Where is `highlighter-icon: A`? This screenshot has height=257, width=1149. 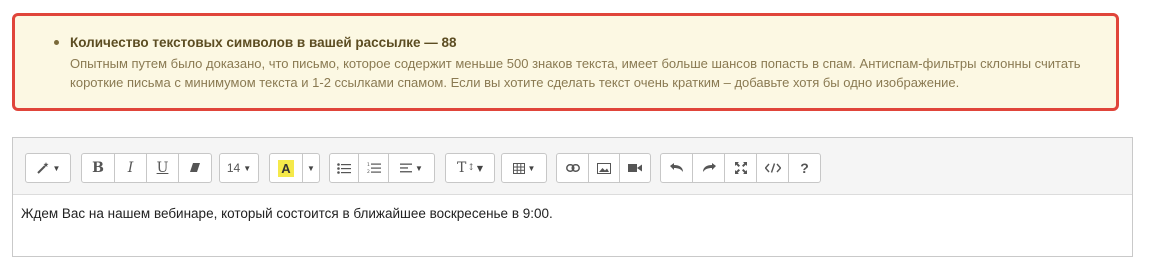 highlighter-icon: A is located at coordinates (286, 168).